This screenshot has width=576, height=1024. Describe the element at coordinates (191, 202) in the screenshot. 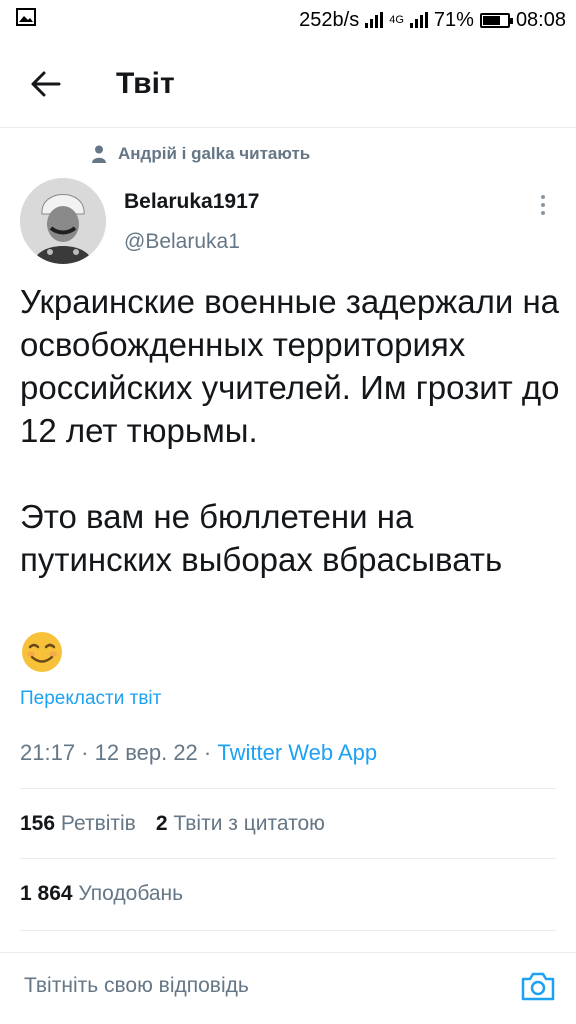

I see `author-name: Belaruka1917` at that location.